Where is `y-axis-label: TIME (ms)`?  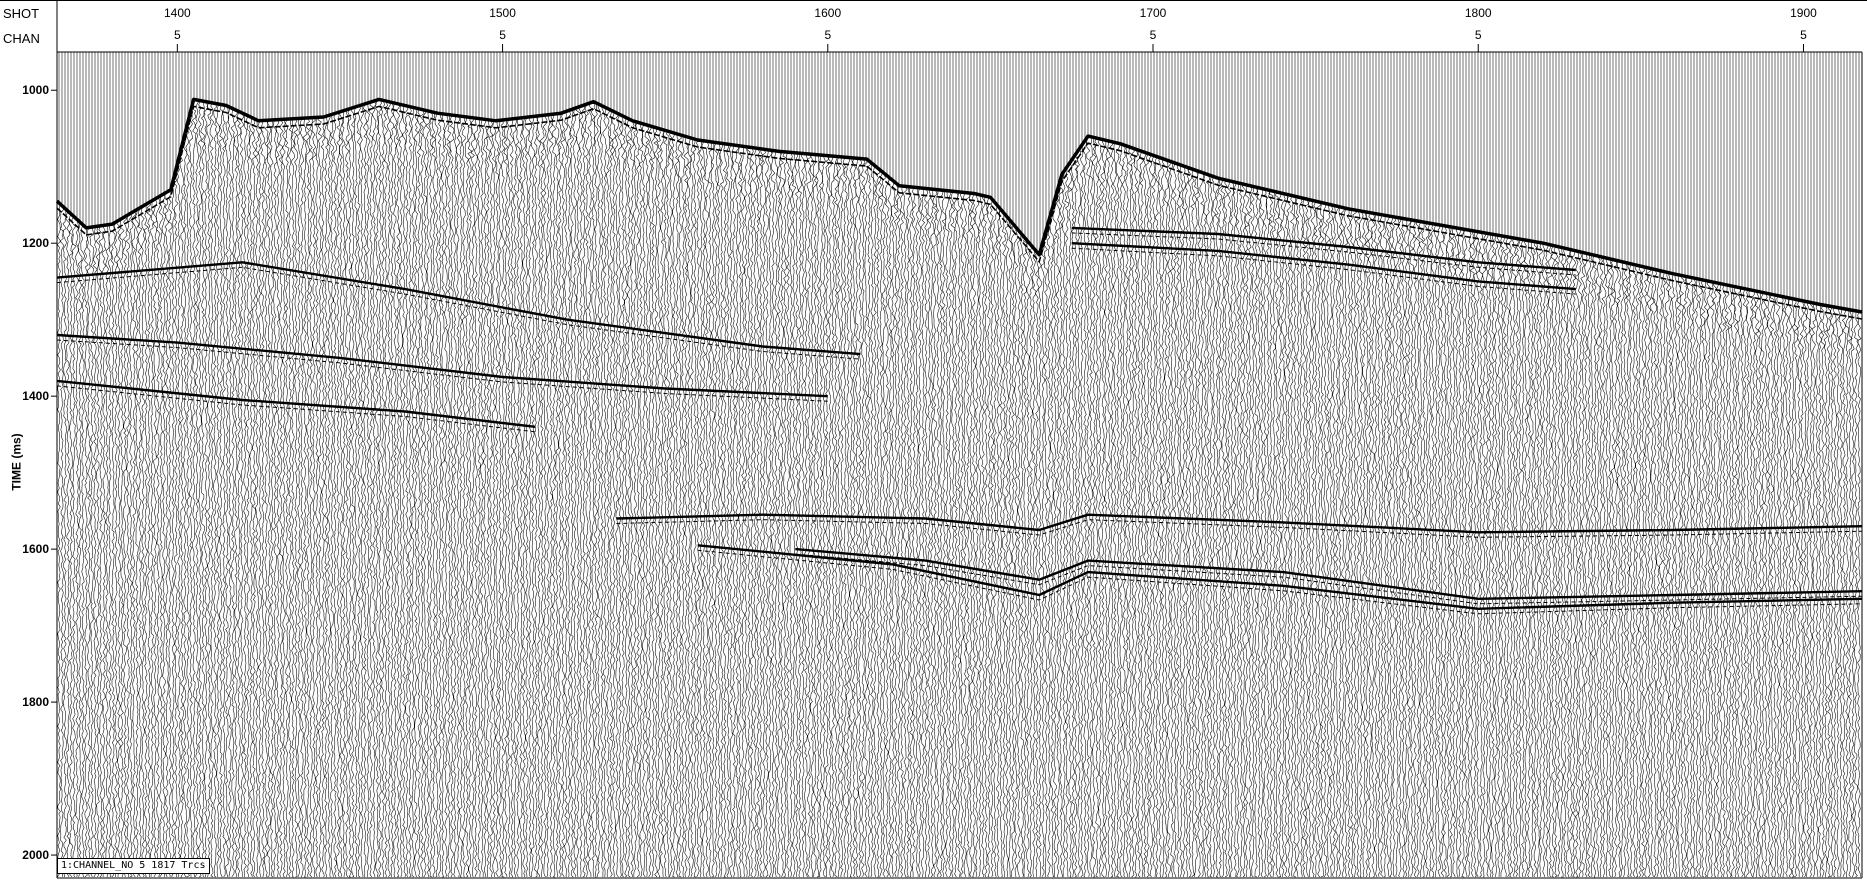
y-axis-label: TIME (ms) is located at coordinates (16, 462).